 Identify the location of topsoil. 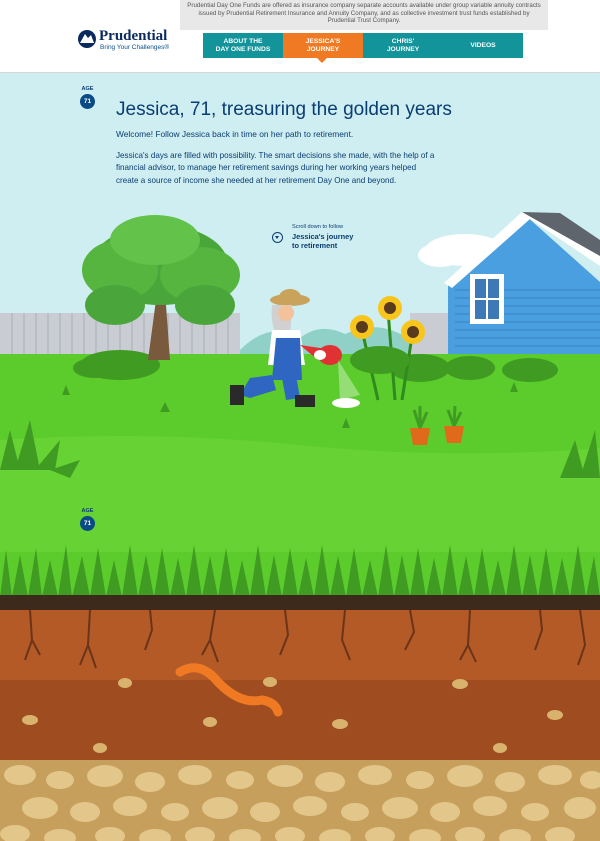
(300, 602).